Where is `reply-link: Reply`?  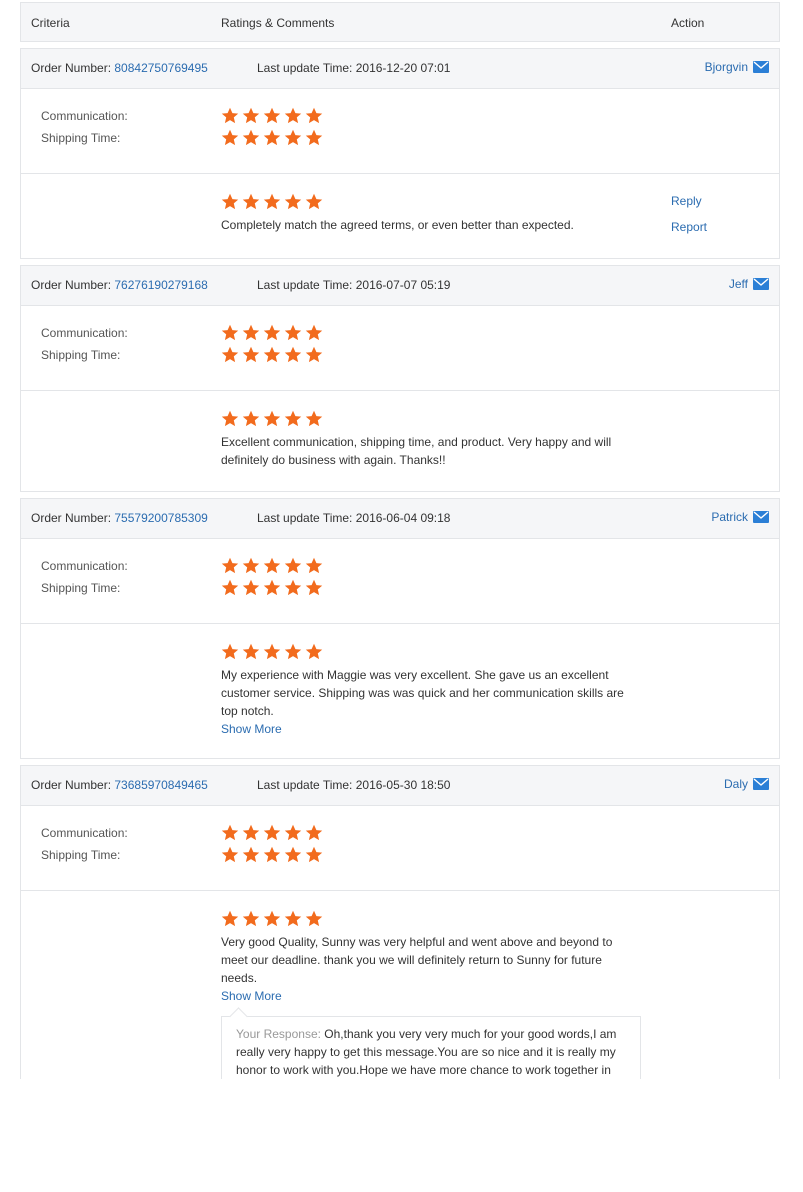 reply-link: Reply is located at coordinates (689, 201).